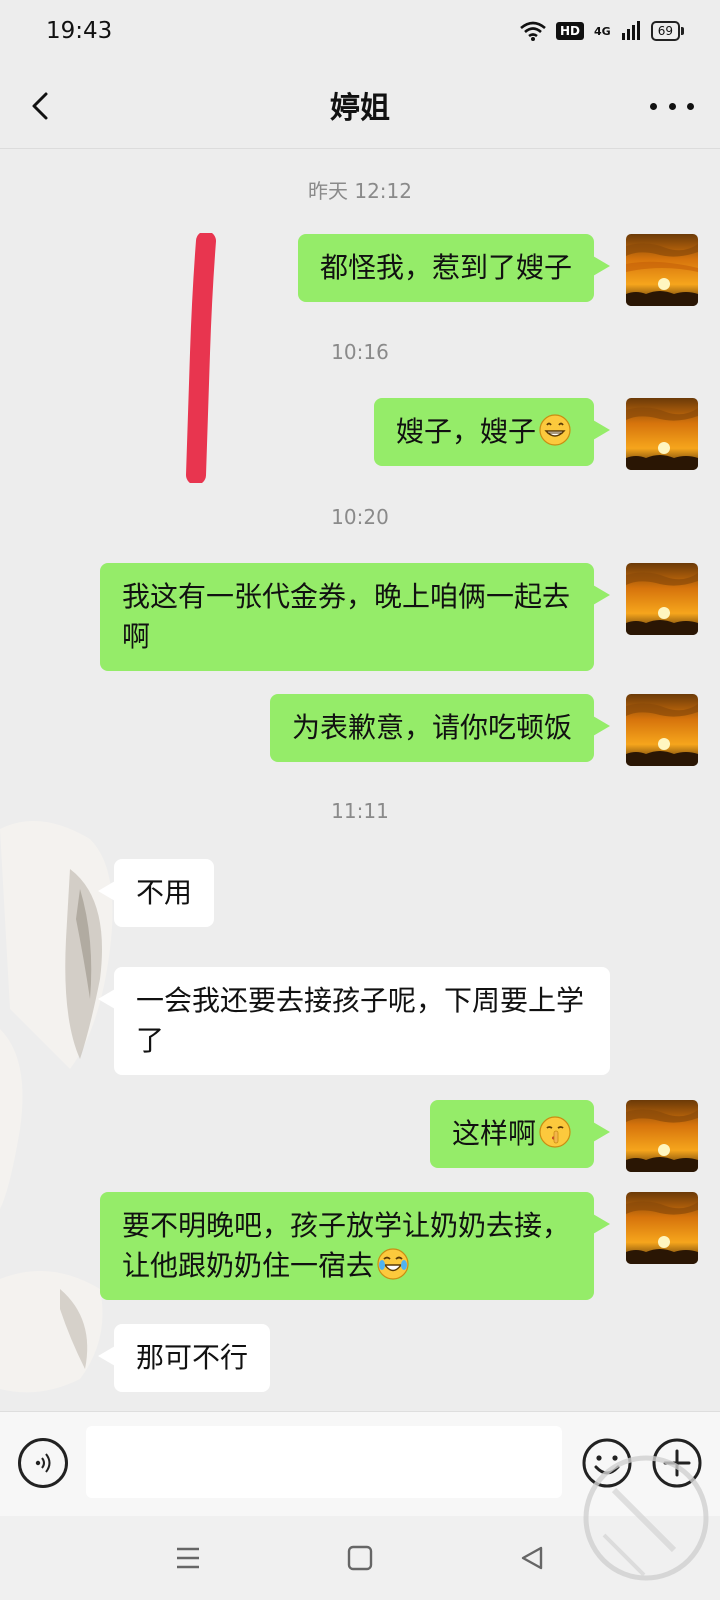 The width and height of the screenshot is (720, 1600). Describe the element at coordinates (184, 1358) in the screenshot. I see `incoming-message: 那可不行` at that location.